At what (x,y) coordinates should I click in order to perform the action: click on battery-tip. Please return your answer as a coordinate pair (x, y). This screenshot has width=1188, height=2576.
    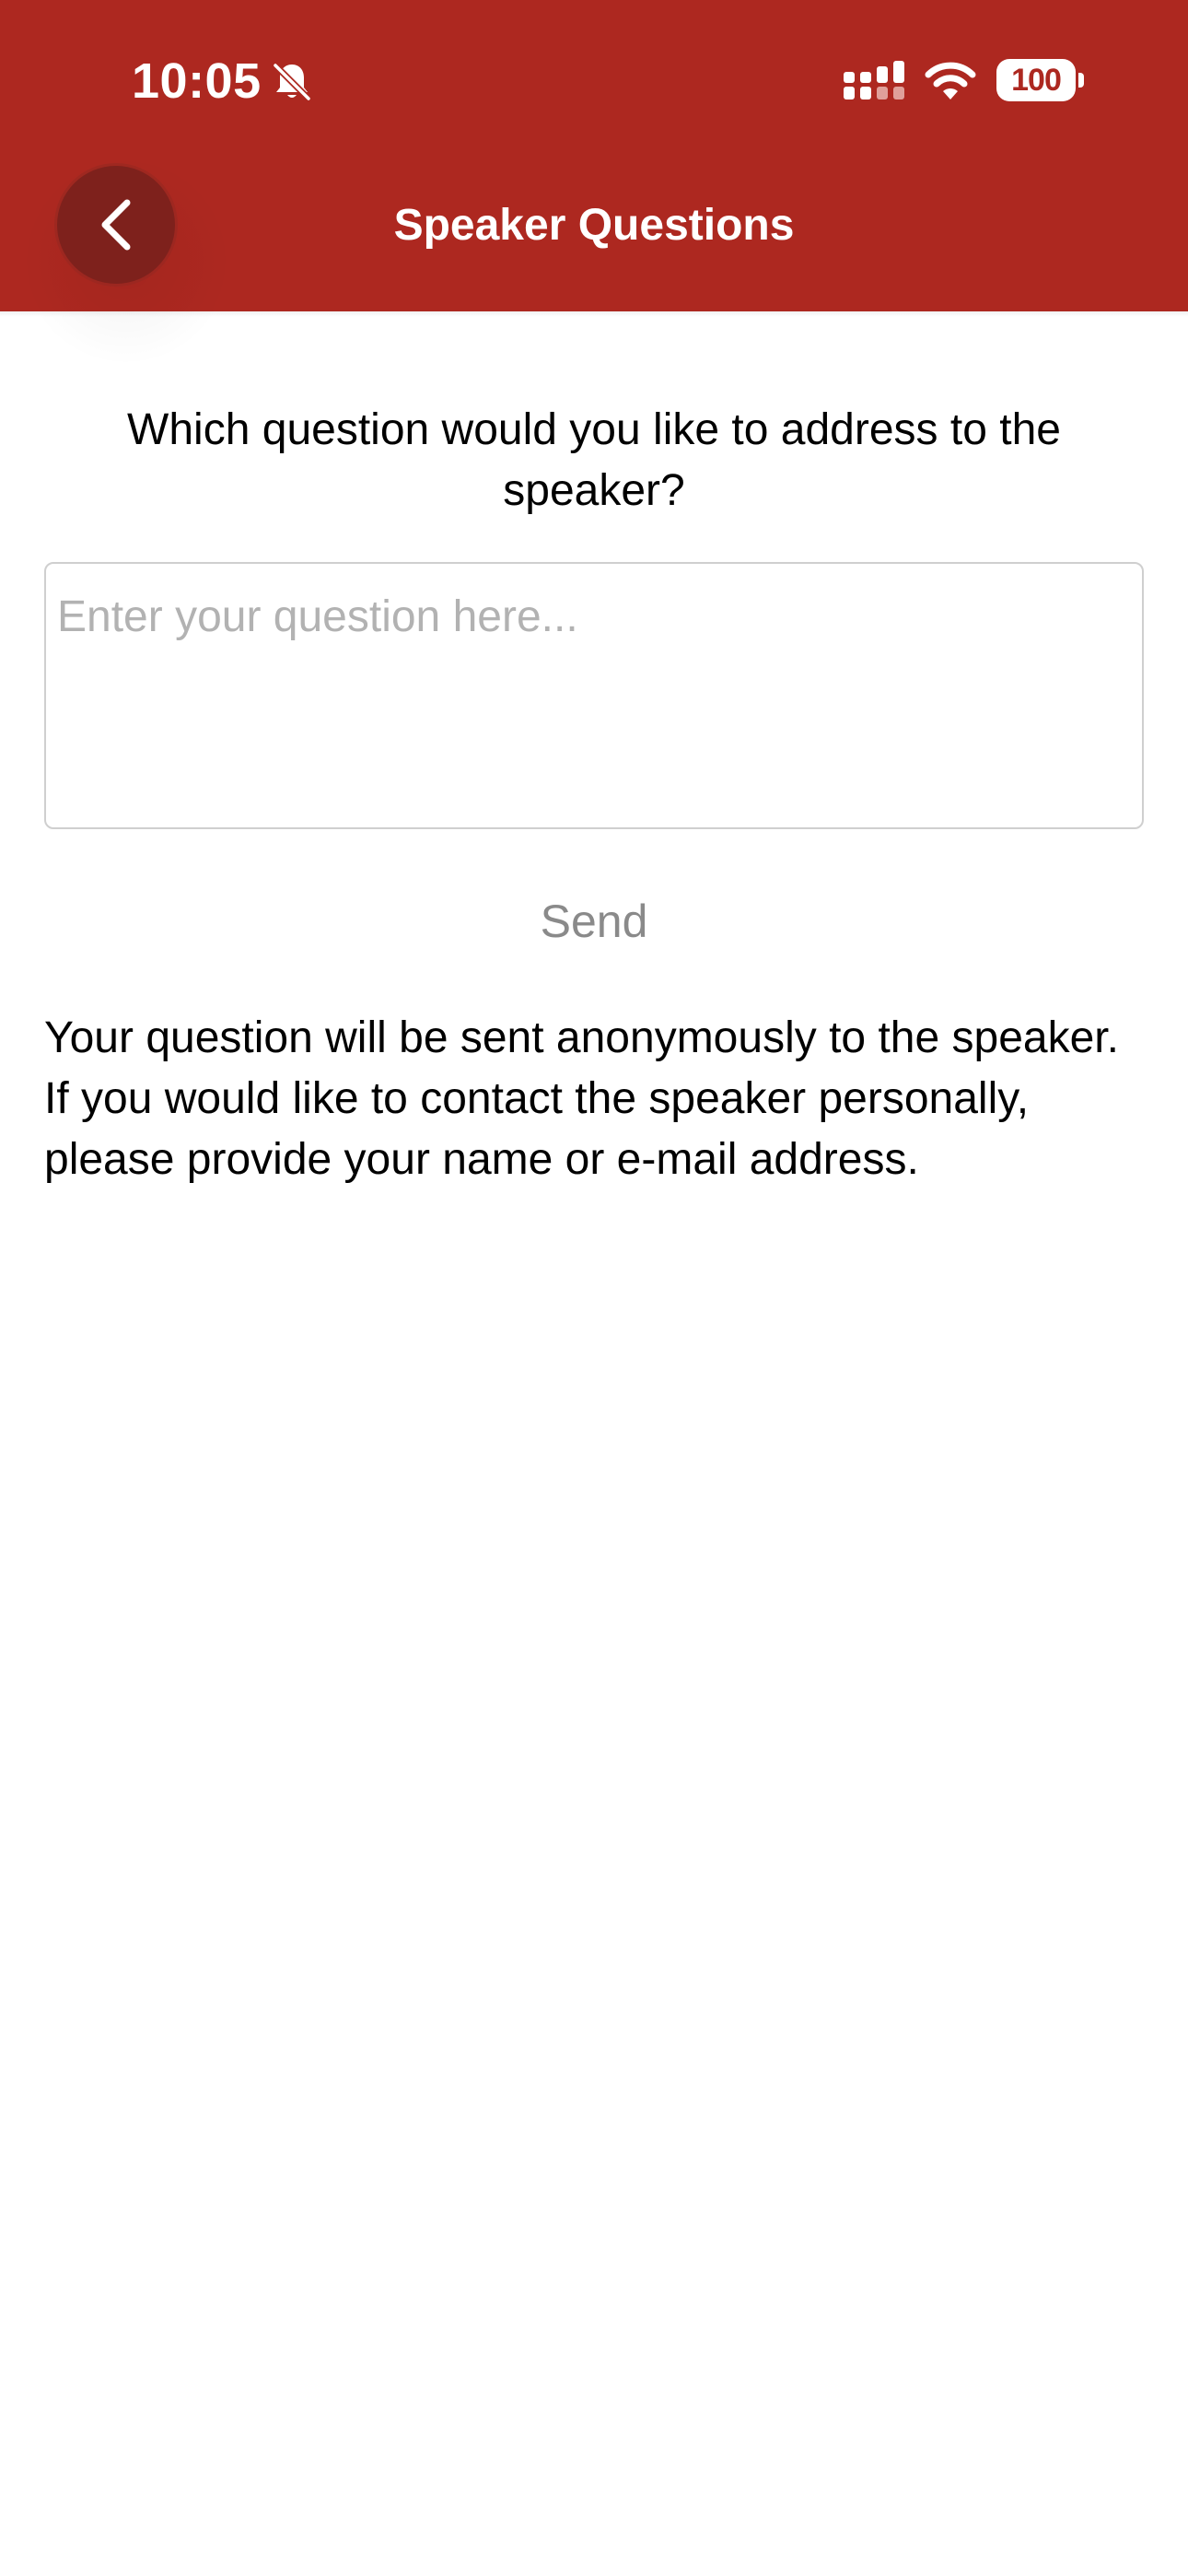
    Looking at the image, I should click on (1081, 80).